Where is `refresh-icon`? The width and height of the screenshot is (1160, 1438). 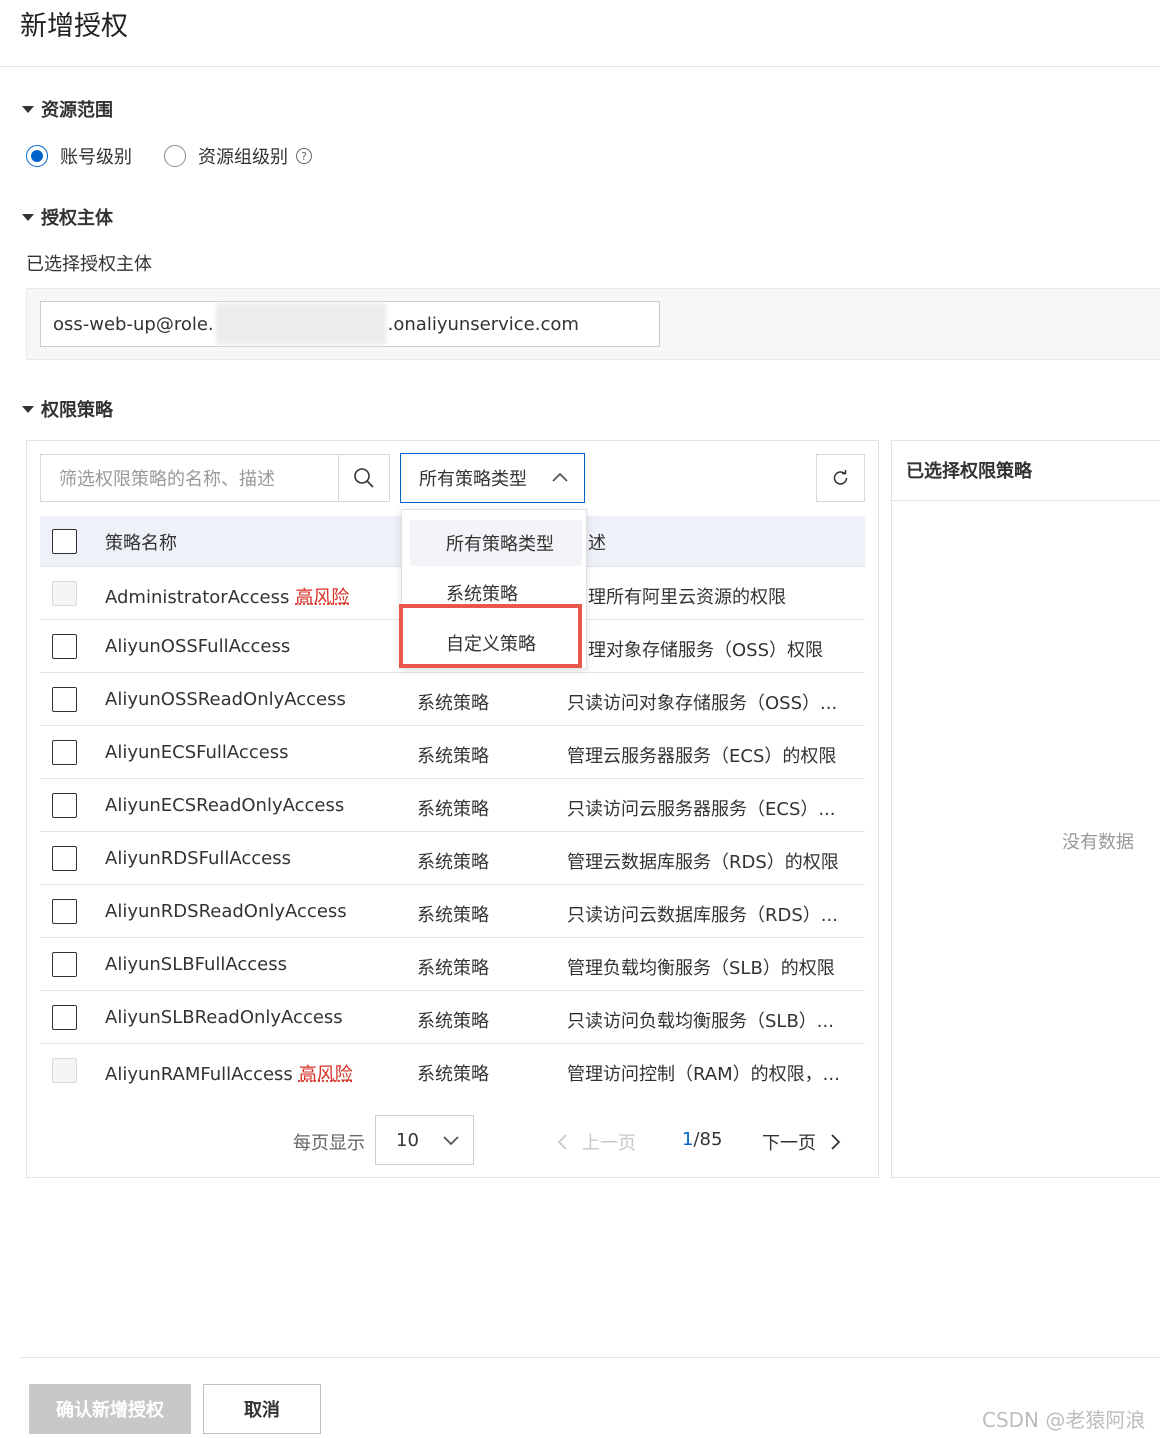
refresh-icon is located at coordinates (840, 477).